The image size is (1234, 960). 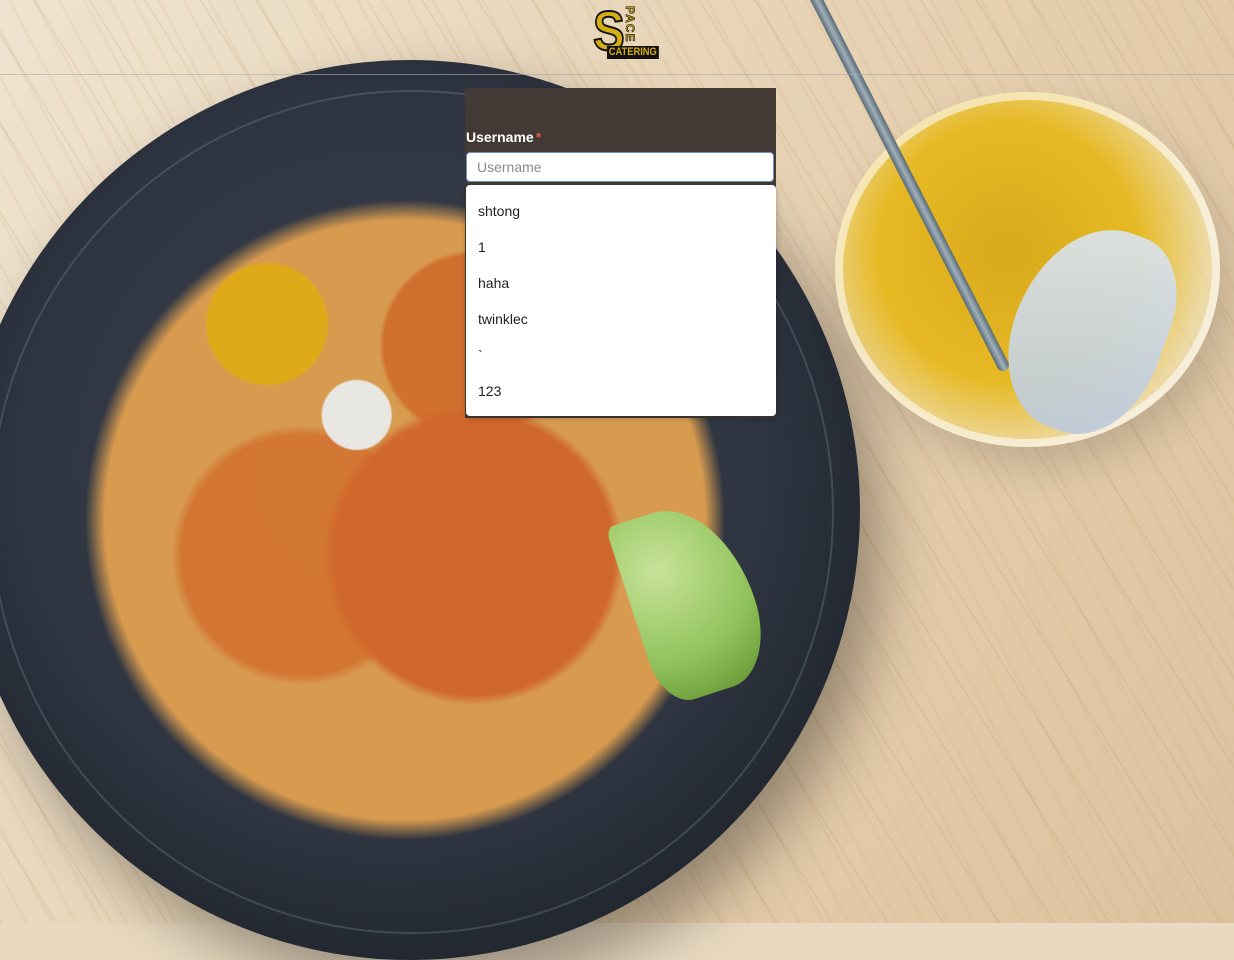 I want to click on autocomplete-option: 123, so click(x=621, y=391).